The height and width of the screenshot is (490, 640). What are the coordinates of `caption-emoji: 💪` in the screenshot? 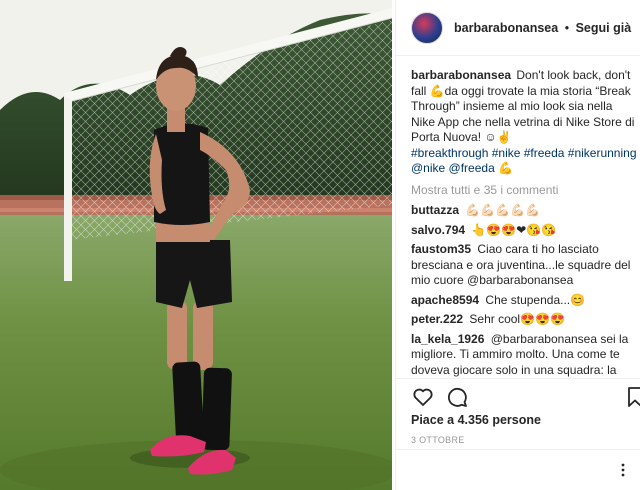 It's located at (506, 168).